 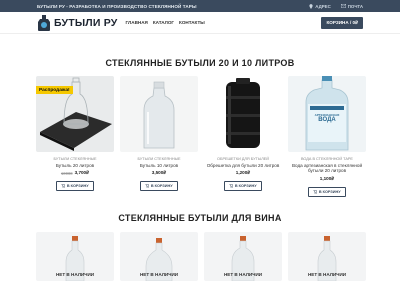 What do you see at coordinates (342, 22) in the screenshot?
I see `cart-button: КОРЗИНА / 0₽` at bounding box center [342, 22].